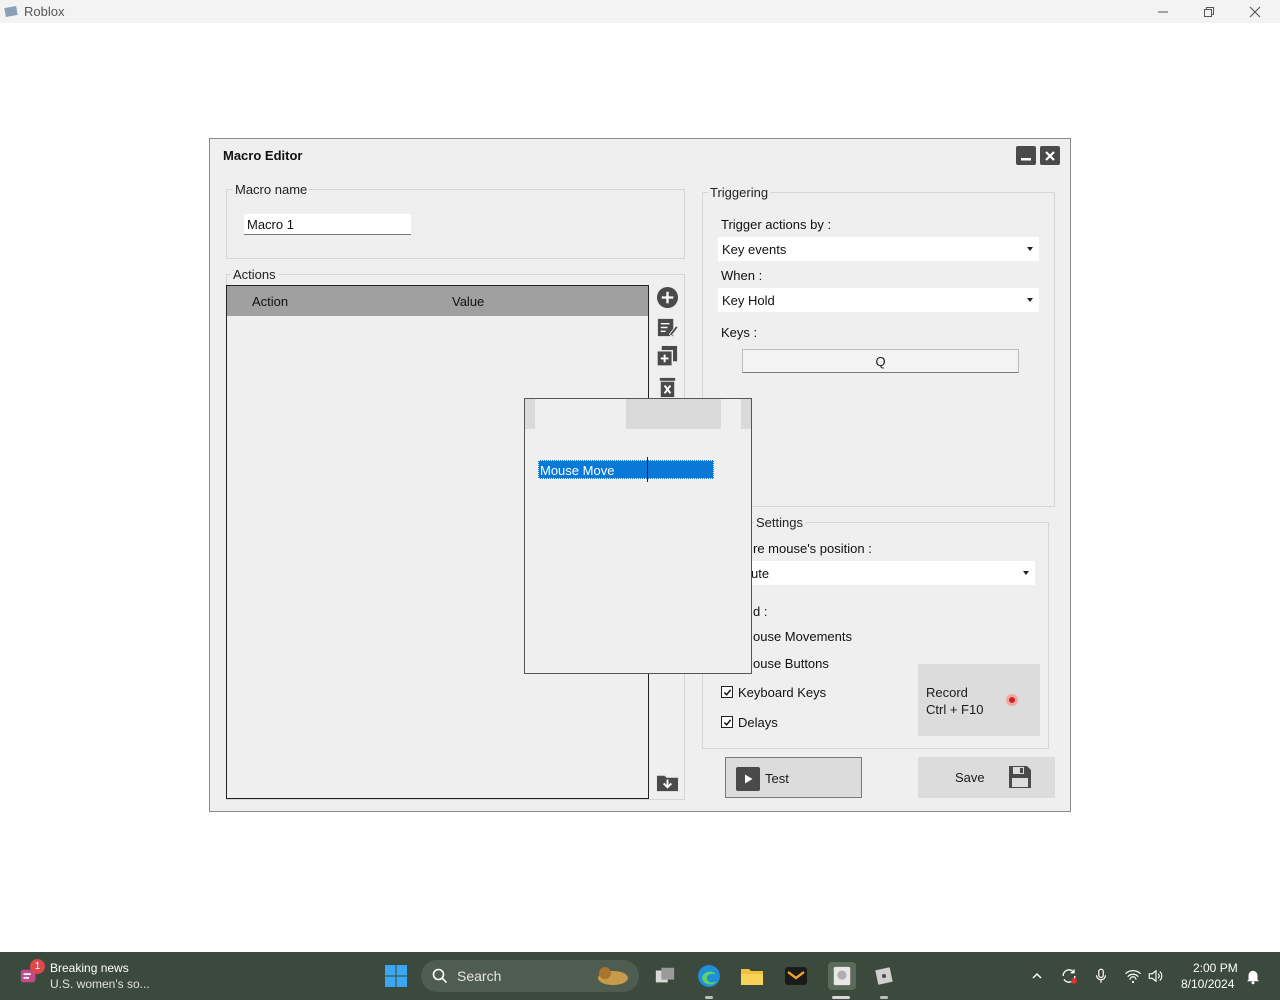 The image size is (1280, 1000). I want to click on edge-browser-icon, so click(709, 976).